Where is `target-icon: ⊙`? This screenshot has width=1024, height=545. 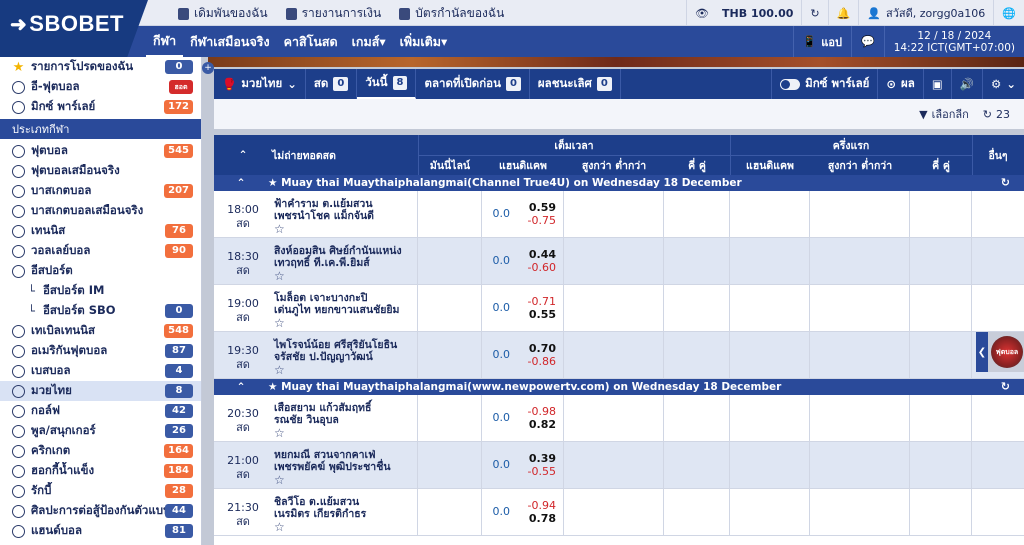
target-icon: ⊙ is located at coordinates (891, 84).